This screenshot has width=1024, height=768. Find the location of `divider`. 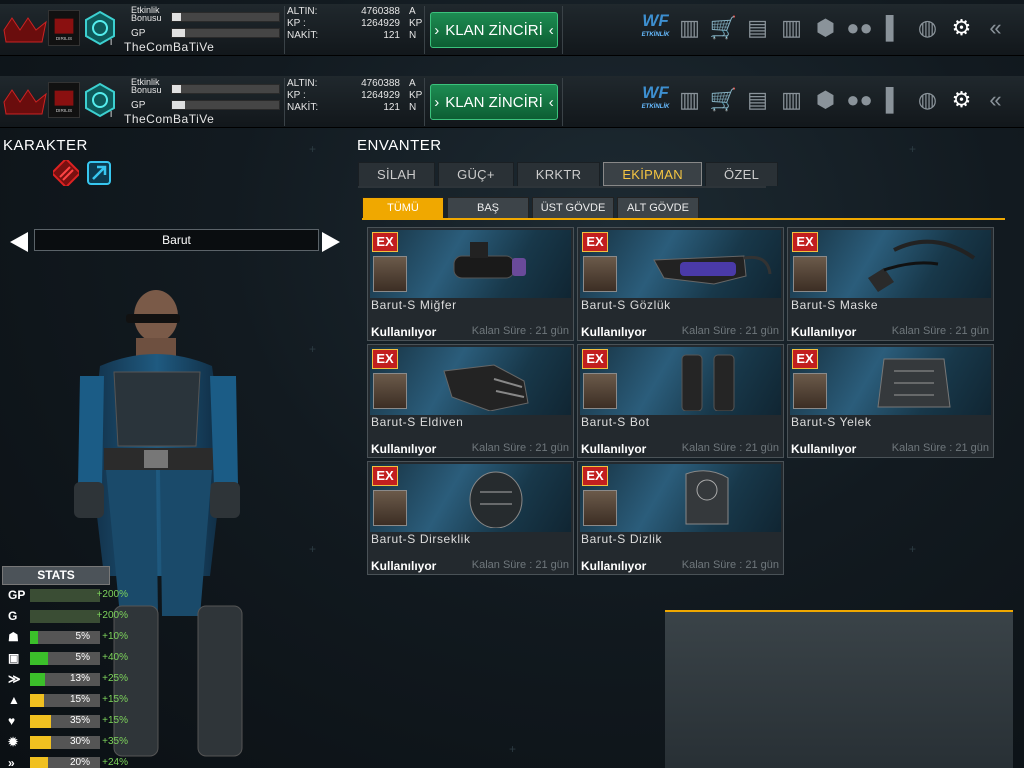

divider is located at coordinates (424, 30).